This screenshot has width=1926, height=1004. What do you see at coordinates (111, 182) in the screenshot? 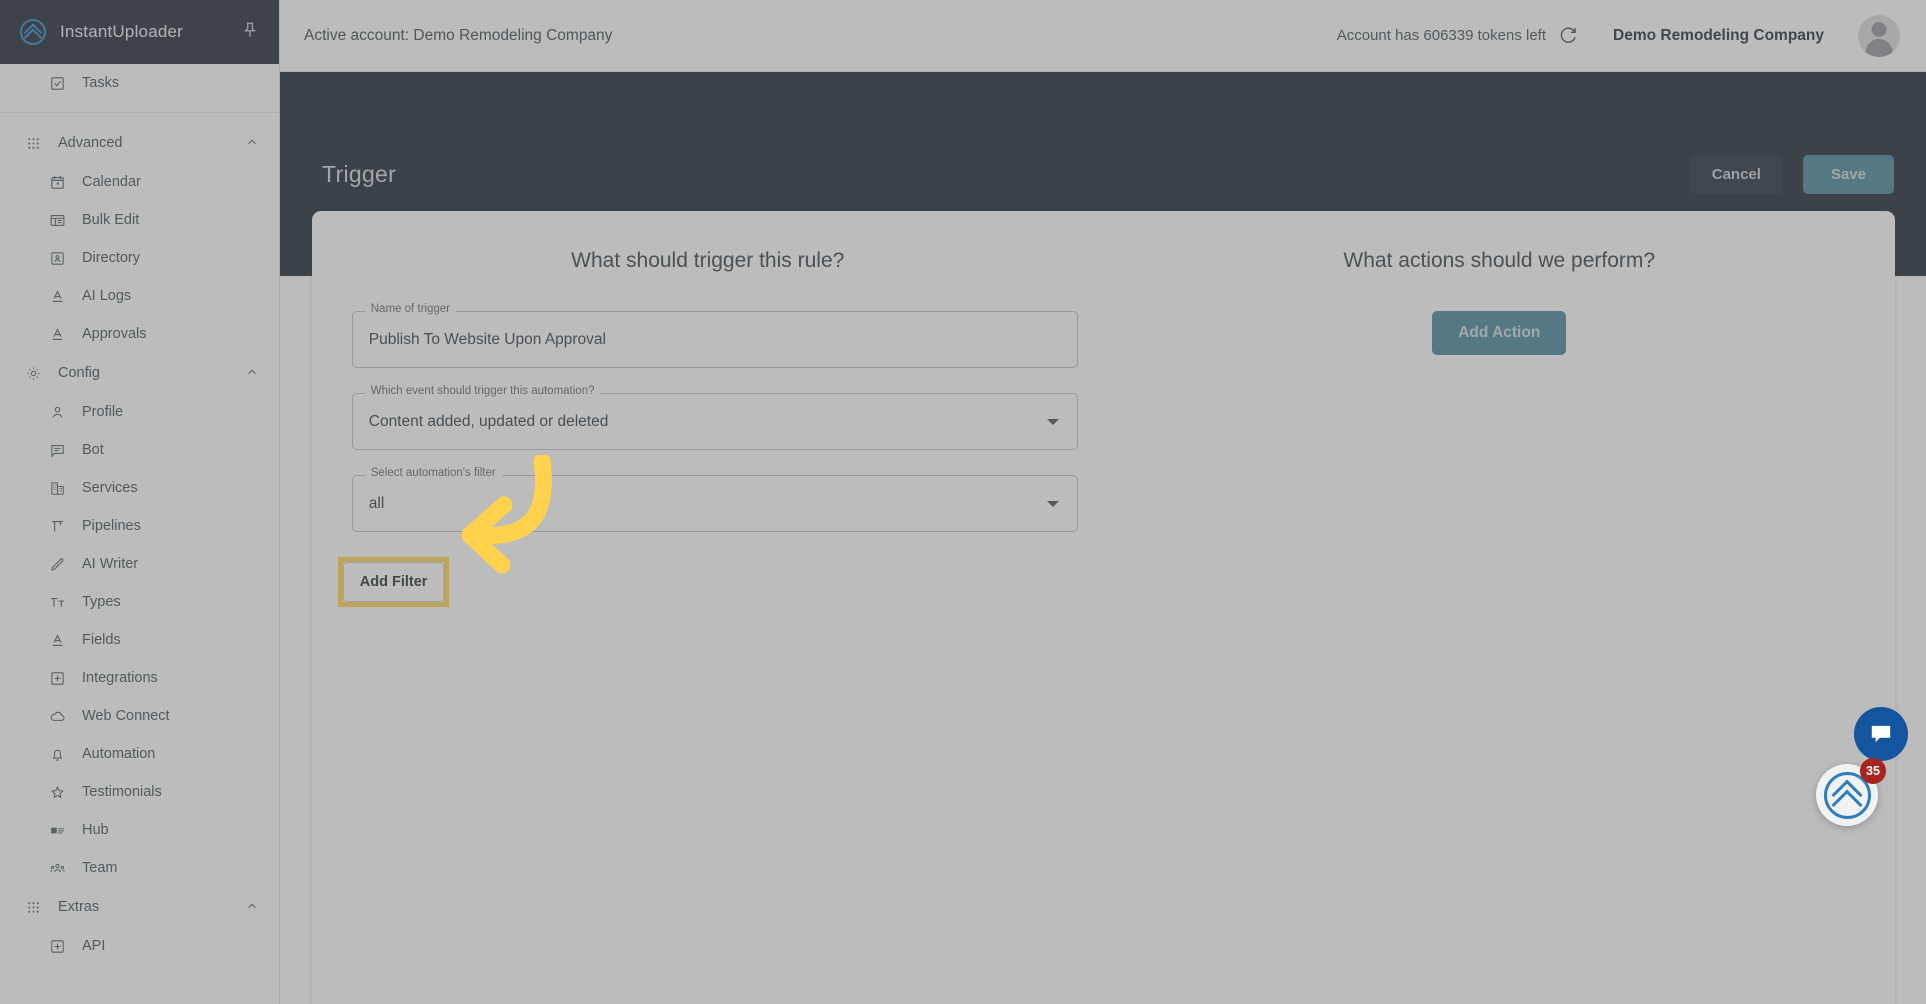
I see `sidebar-item-label: Calendar` at bounding box center [111, 182].